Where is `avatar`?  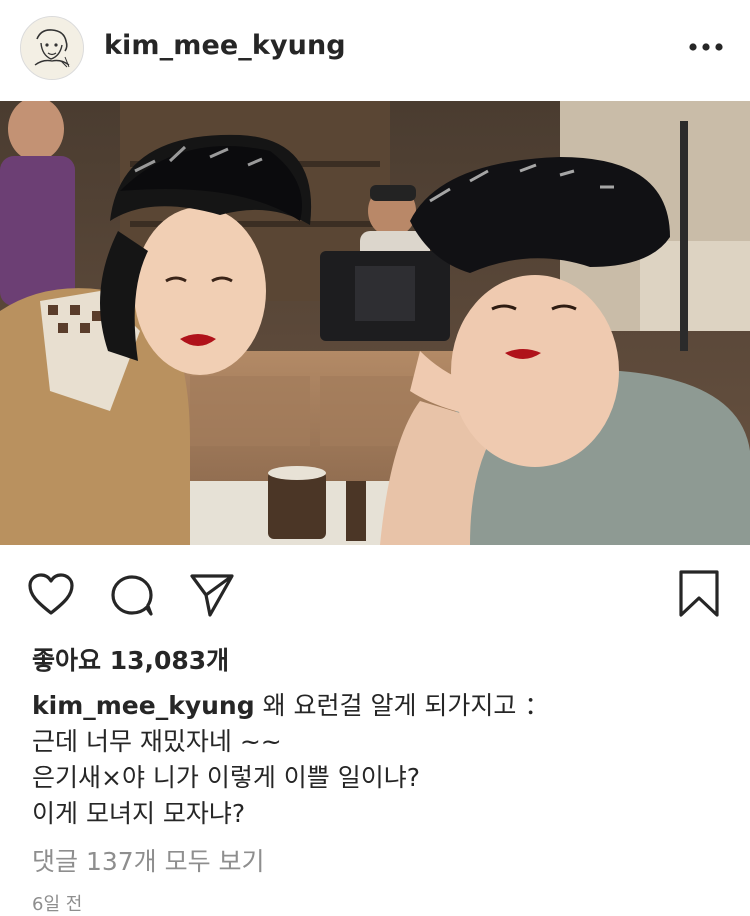
avatar is located at coordinates (52, 48).